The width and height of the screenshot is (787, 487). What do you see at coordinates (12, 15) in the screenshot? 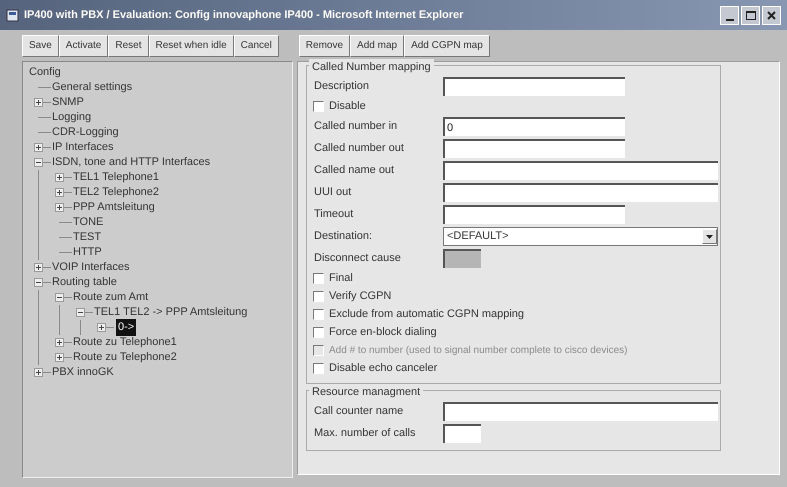
I see `browser-icon` at bounding box center [12, 15].